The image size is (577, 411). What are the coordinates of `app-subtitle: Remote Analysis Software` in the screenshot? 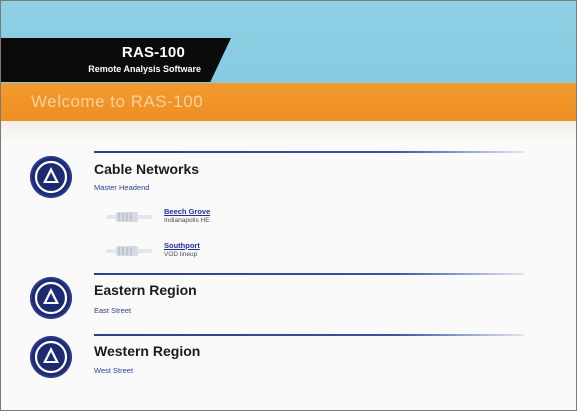 It's located at (144, 69).